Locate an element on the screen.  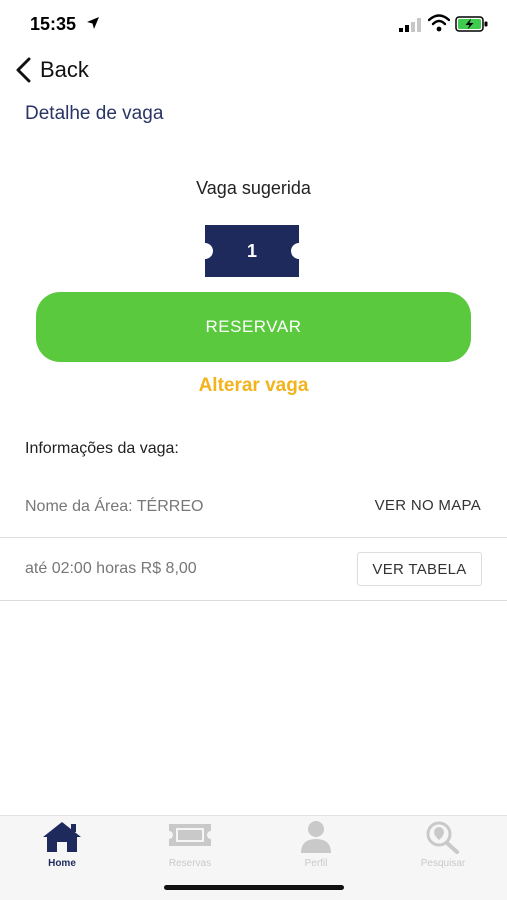
spot-number: 1 is located at coordinates (251, 250).